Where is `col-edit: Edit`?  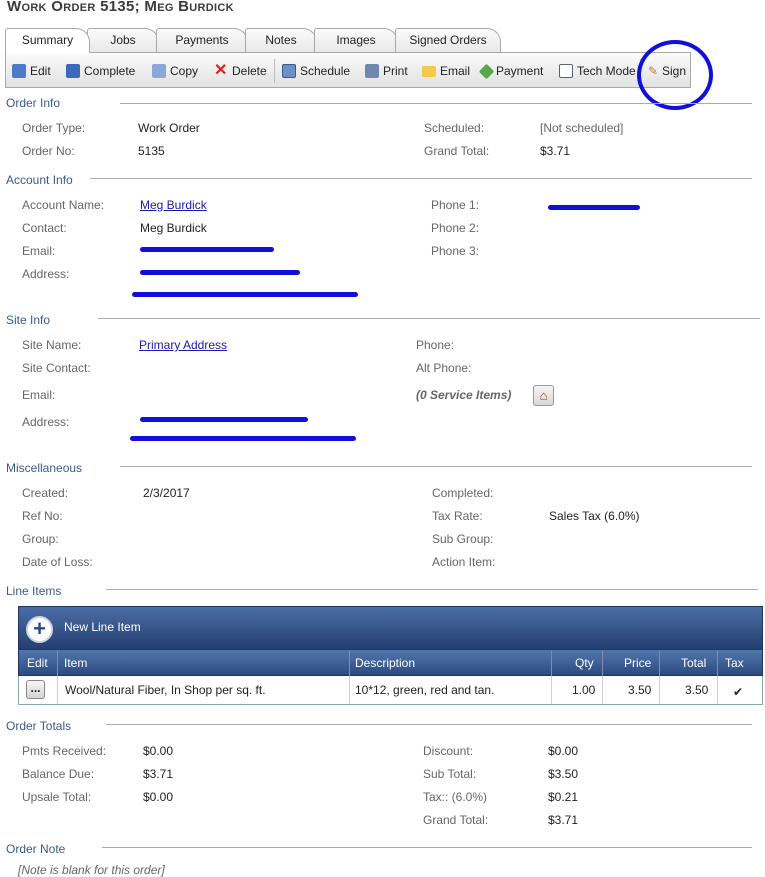 col-edit: Edit is located at coordinates (37, 663).